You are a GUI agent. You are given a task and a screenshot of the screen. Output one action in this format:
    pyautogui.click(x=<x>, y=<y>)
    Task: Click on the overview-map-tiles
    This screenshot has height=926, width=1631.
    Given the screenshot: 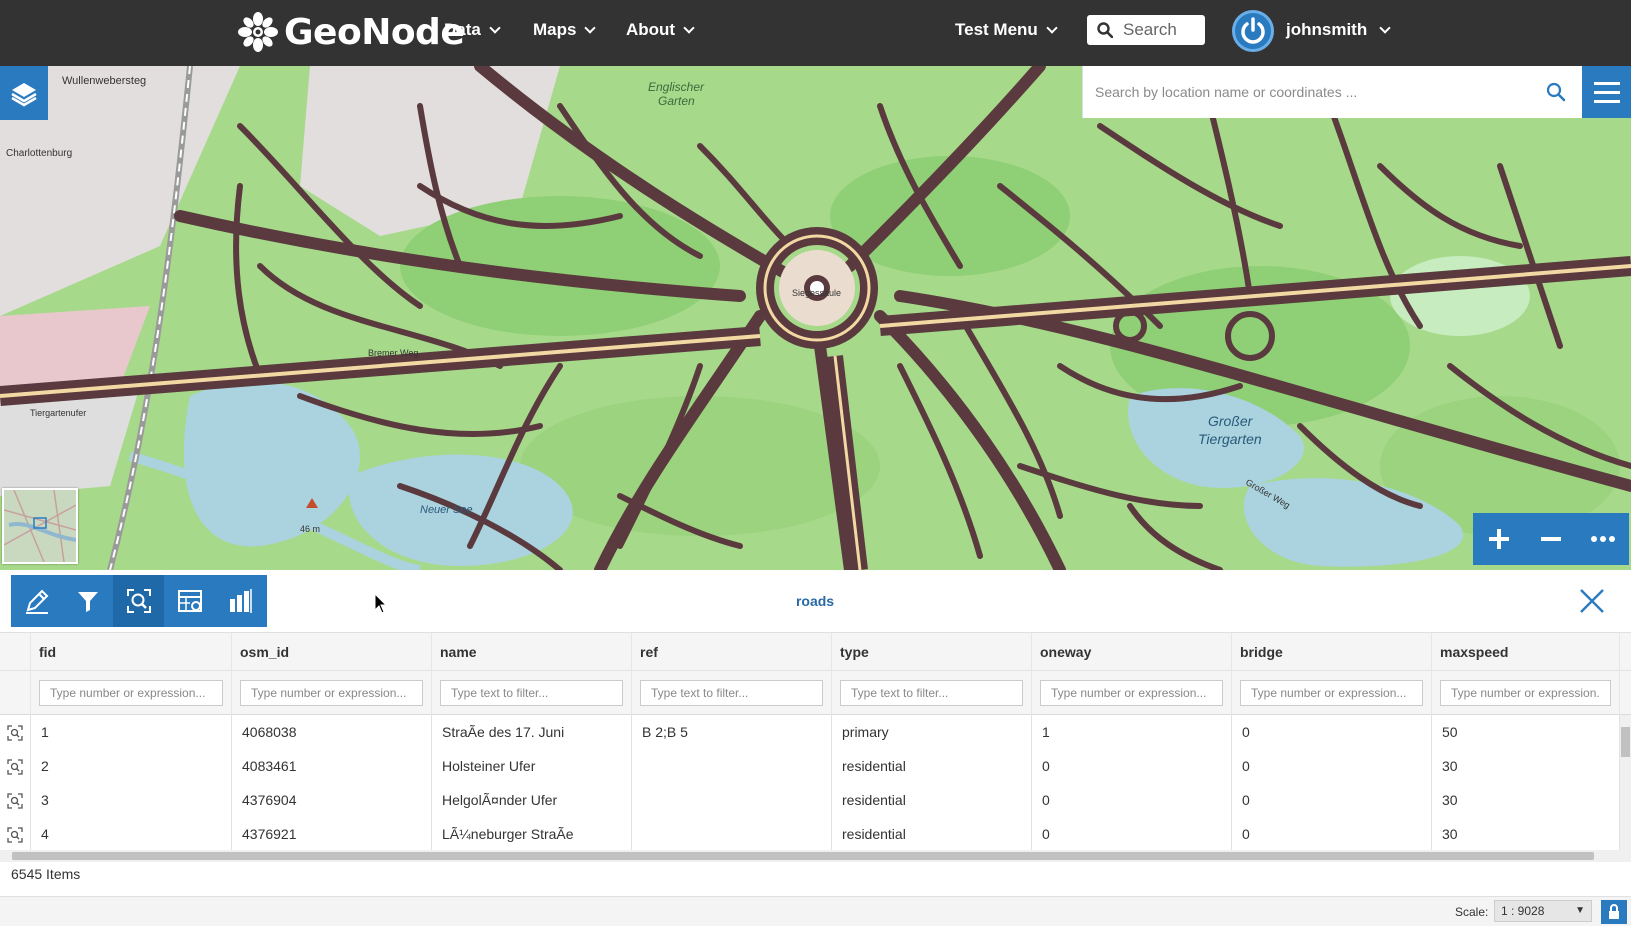 What is the action you would take?
    pyautogui.click(x=40, y=526)
    